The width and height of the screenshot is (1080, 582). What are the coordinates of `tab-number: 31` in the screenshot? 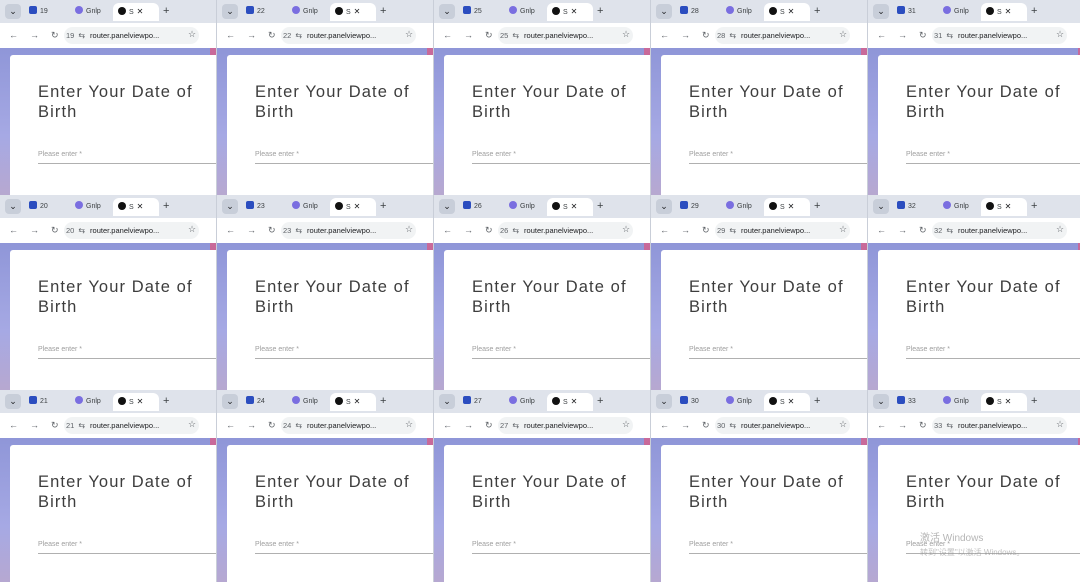 It's located at (914, 12).